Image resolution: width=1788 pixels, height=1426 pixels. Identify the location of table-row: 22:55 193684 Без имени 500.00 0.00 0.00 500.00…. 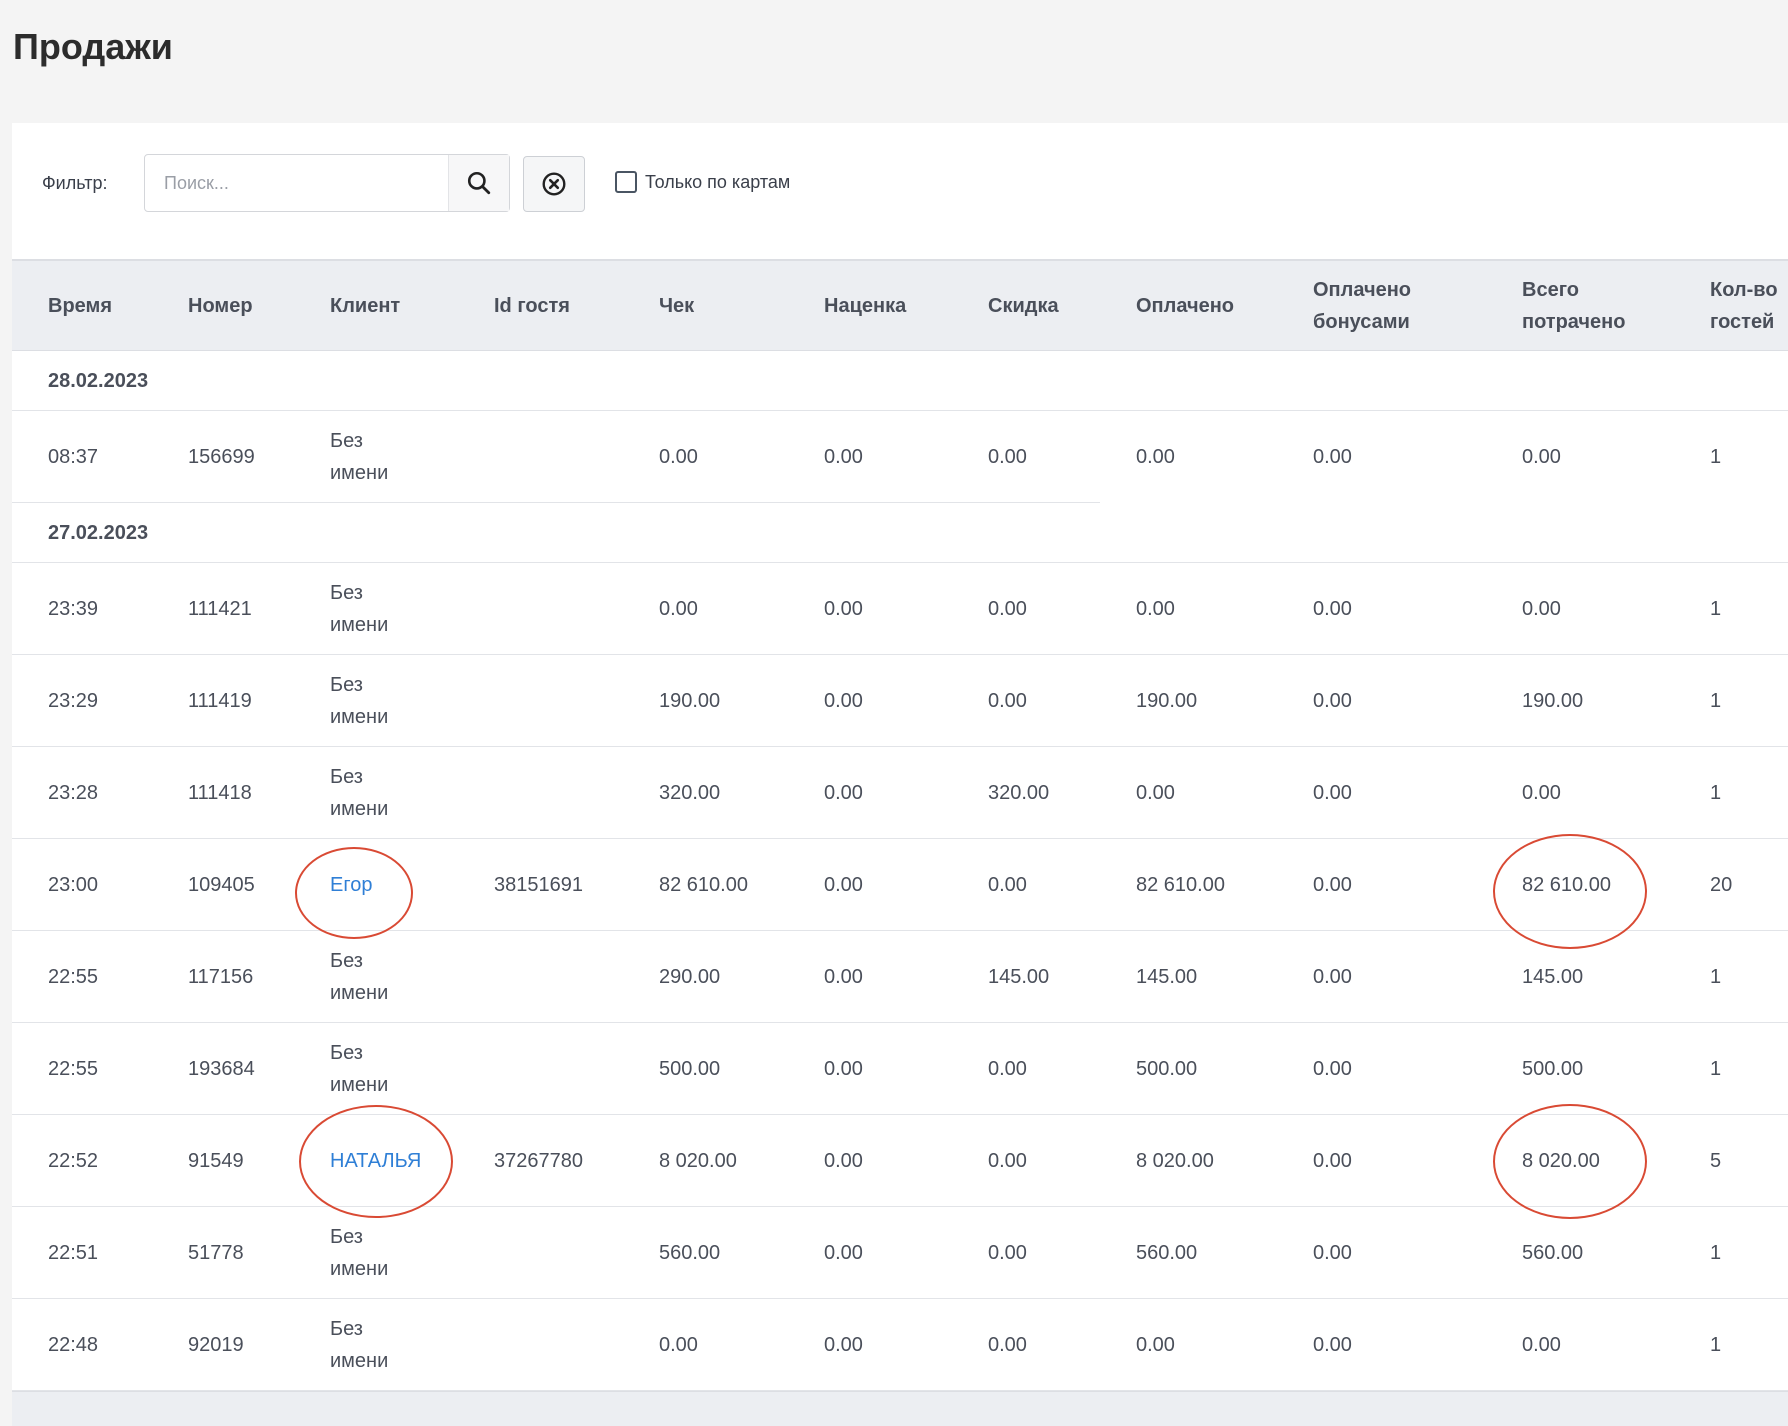
(900, 1069).